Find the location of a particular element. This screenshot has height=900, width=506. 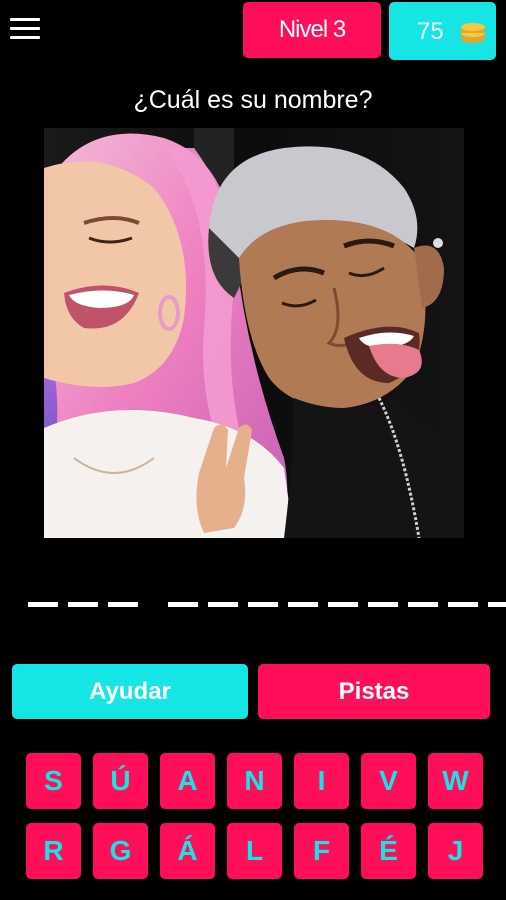

help-button-label: Ayudar is located at coordinates (130, 691).